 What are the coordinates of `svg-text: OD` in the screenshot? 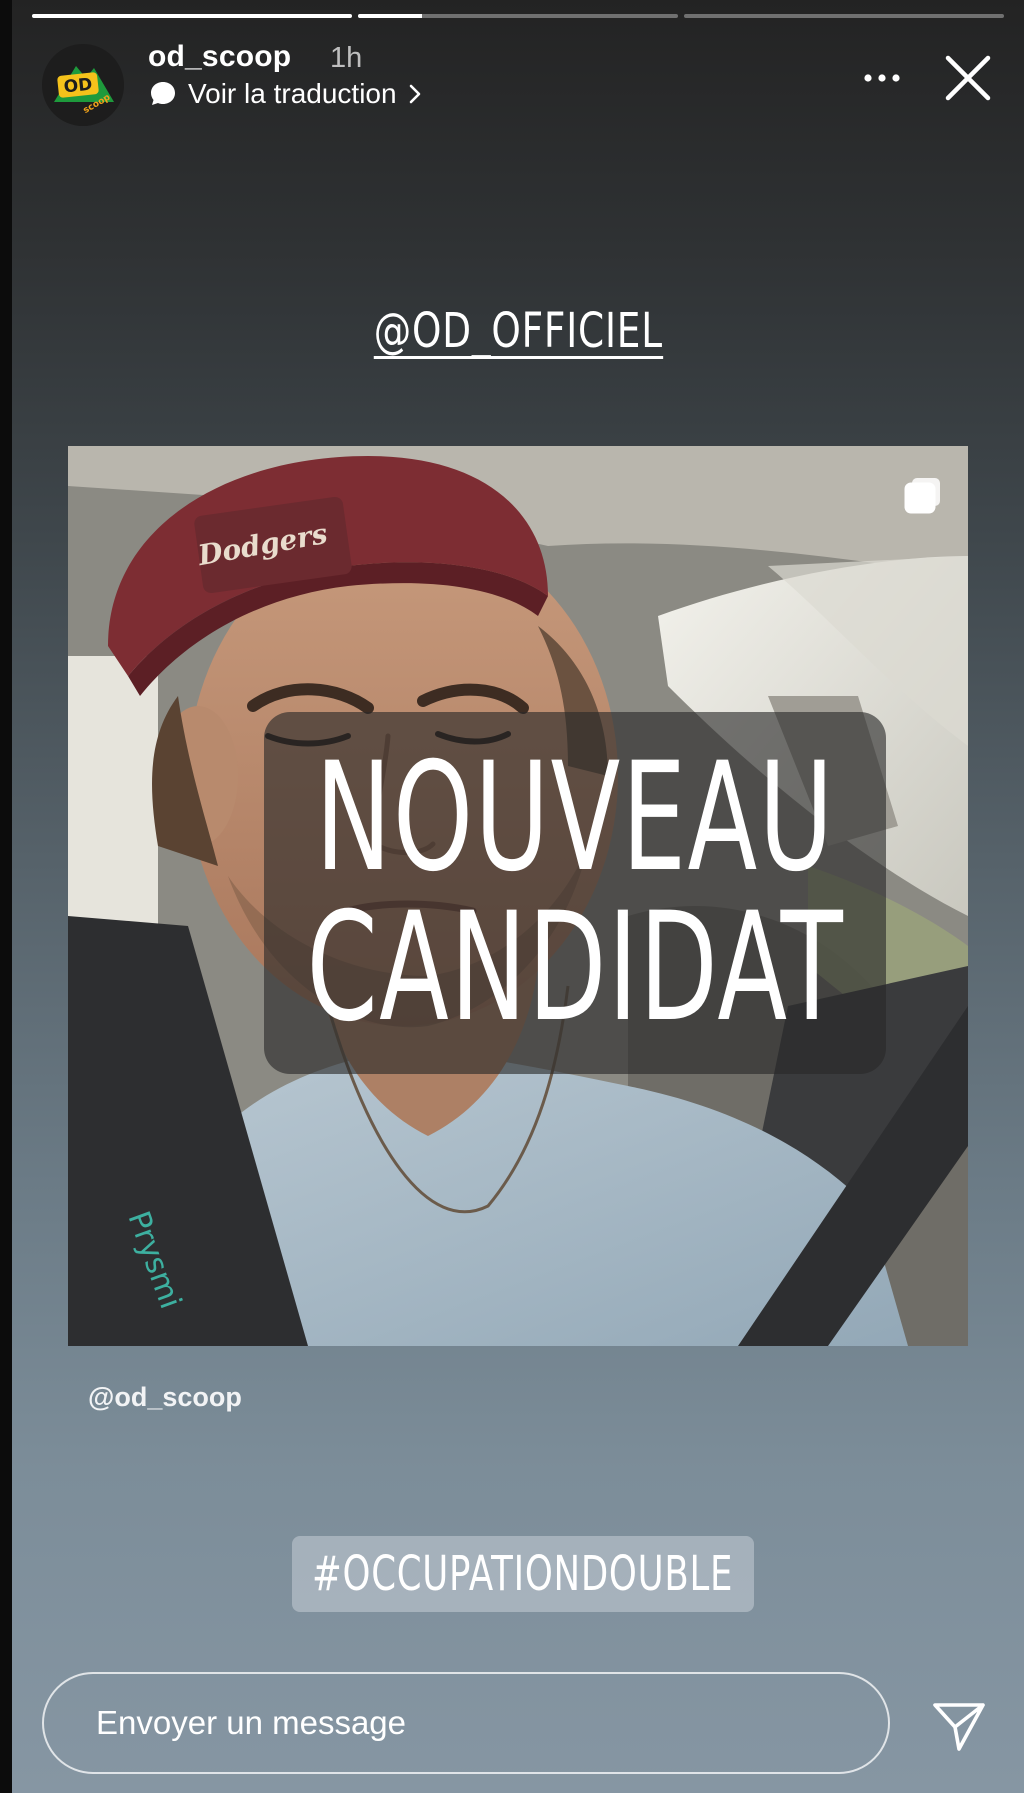 It's located at (78, 86).